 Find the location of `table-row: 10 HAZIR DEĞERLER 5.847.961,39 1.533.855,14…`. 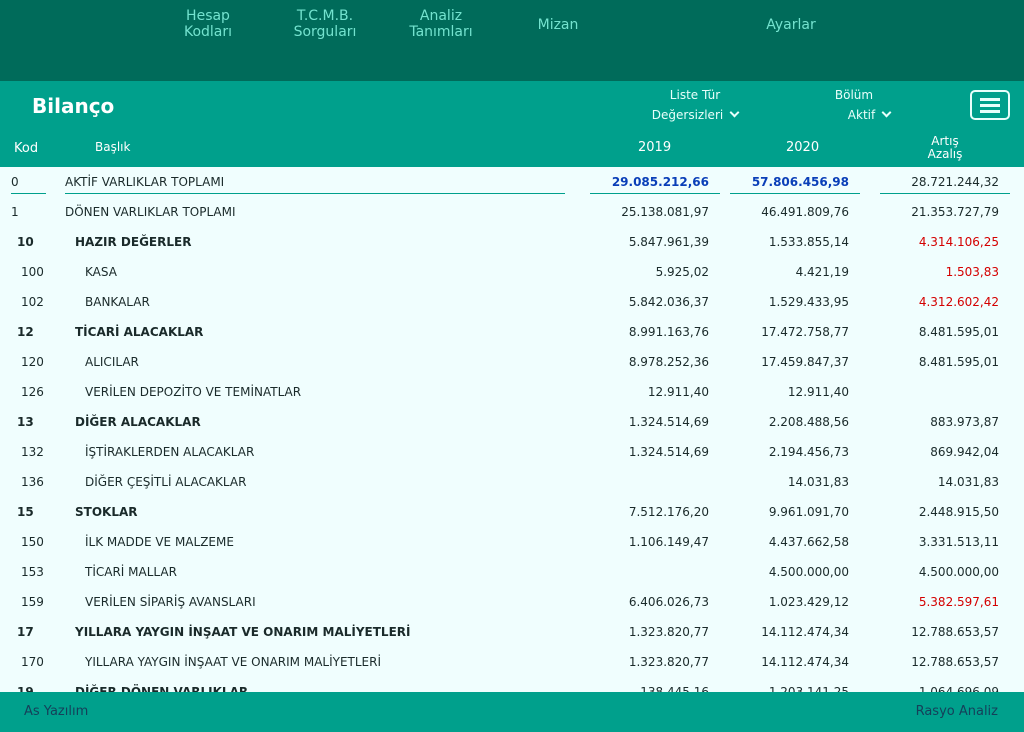

table-row: 10 HAZIR DEĞERLER 5.847.961,39 1.533.855,14… is located at coordinates (512, 242).